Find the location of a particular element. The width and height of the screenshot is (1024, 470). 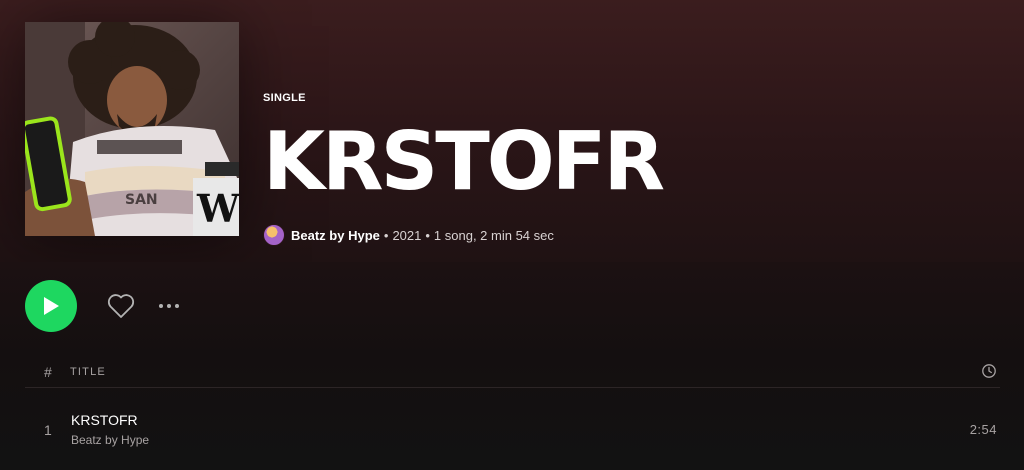

svg-text: SAN is located at coordinates (141, 200).